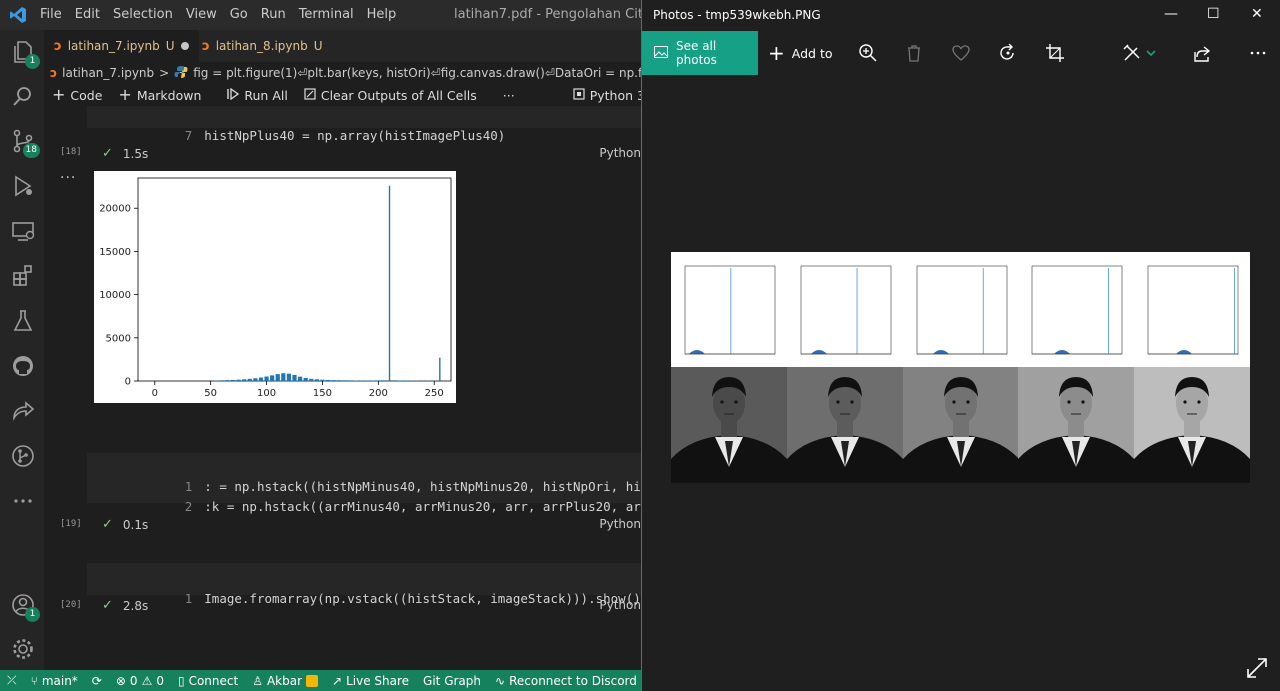  I want to click on histogram-output: 0 50 100 150 200 250 0 5000 10000 15000 20000, so click(275, 287).